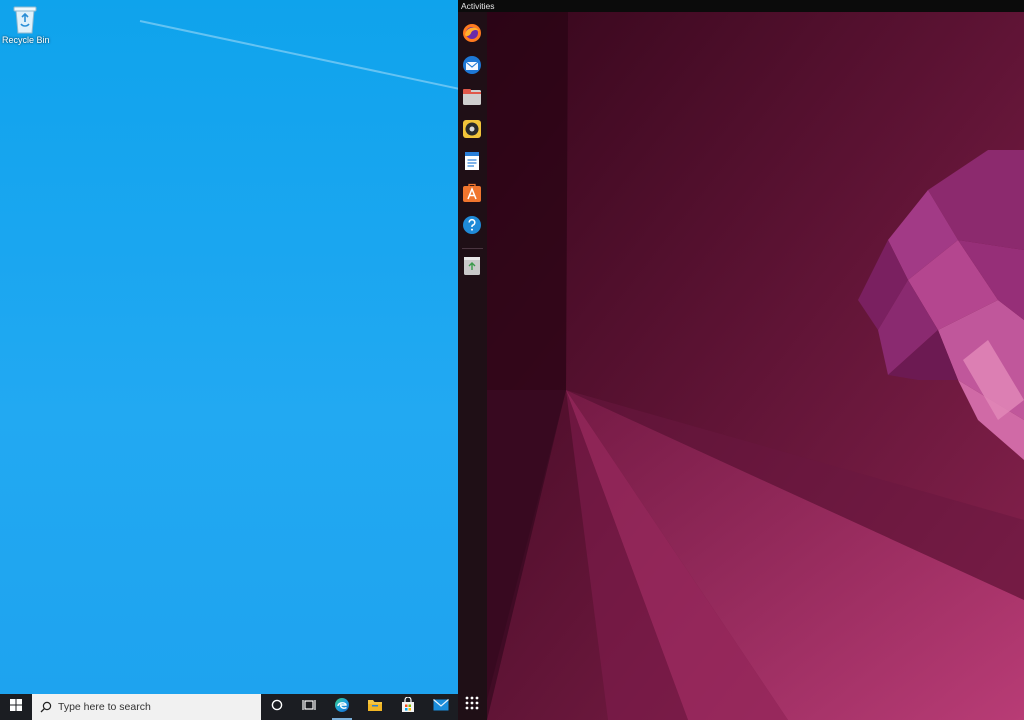 The image size is (1024, 720). I want to click on dock-item-firefox, so click(472, 35).